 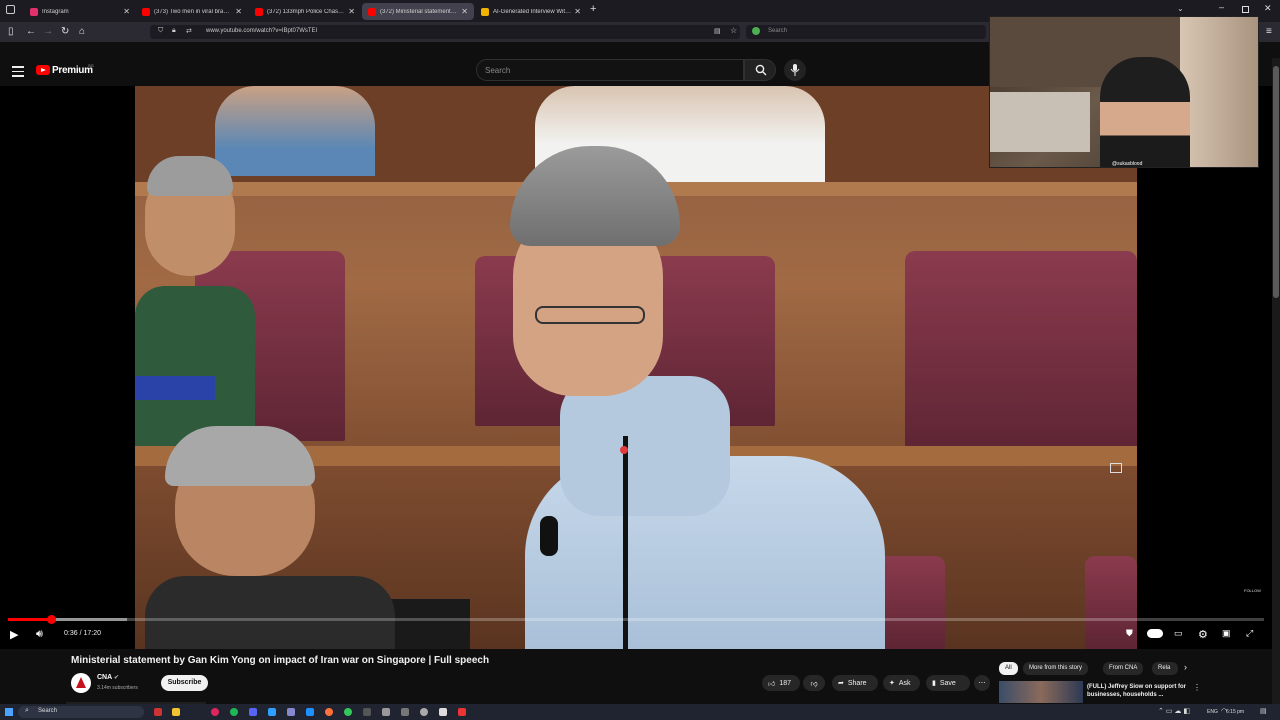 What do you see at coordinates (760, 70) in the screenshot?
I see `youtube-search-button` at bounding box center [760, 70].